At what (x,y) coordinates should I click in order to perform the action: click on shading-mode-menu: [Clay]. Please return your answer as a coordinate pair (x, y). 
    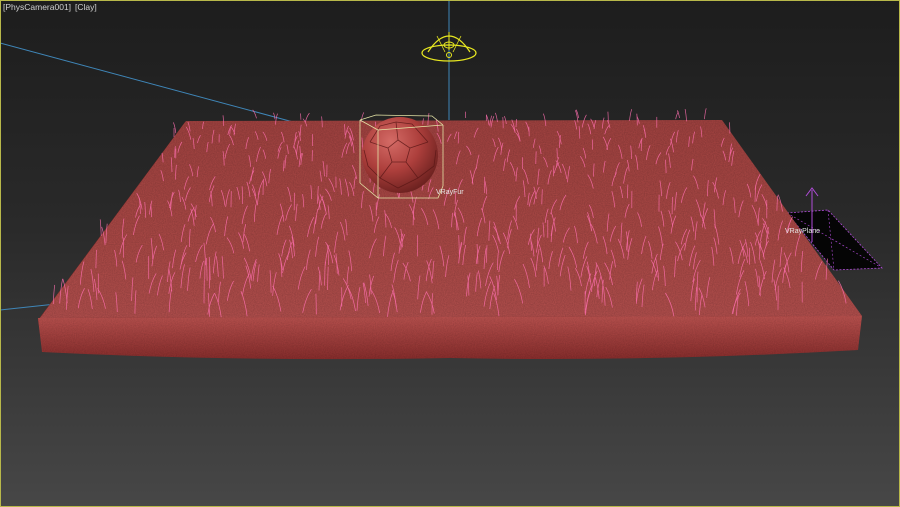
    Looking at the image, I should click on (86, 7).